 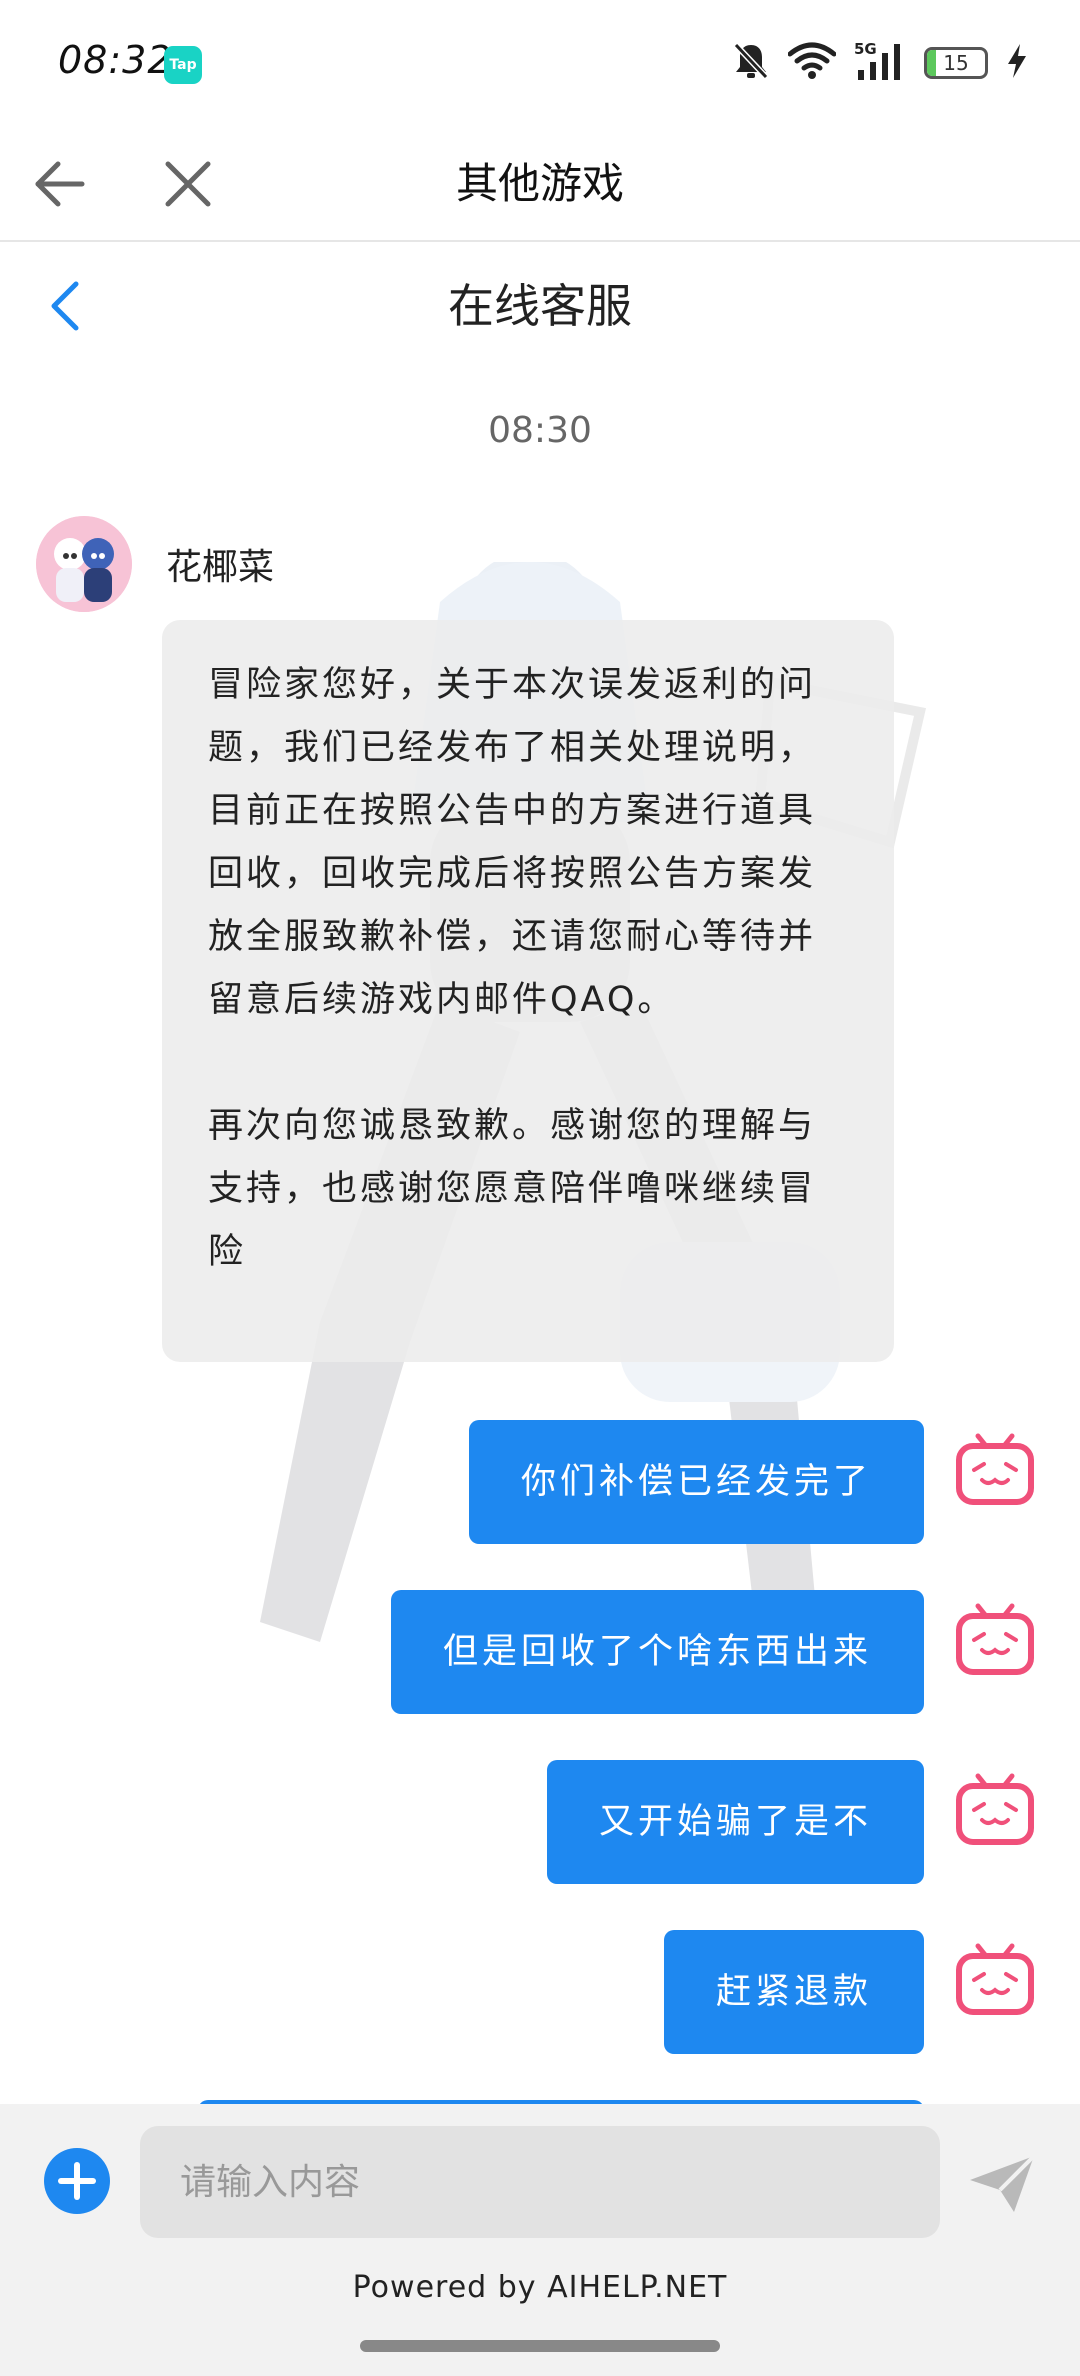 I want to click on battery-level: 15, so click(x=956, y=63).